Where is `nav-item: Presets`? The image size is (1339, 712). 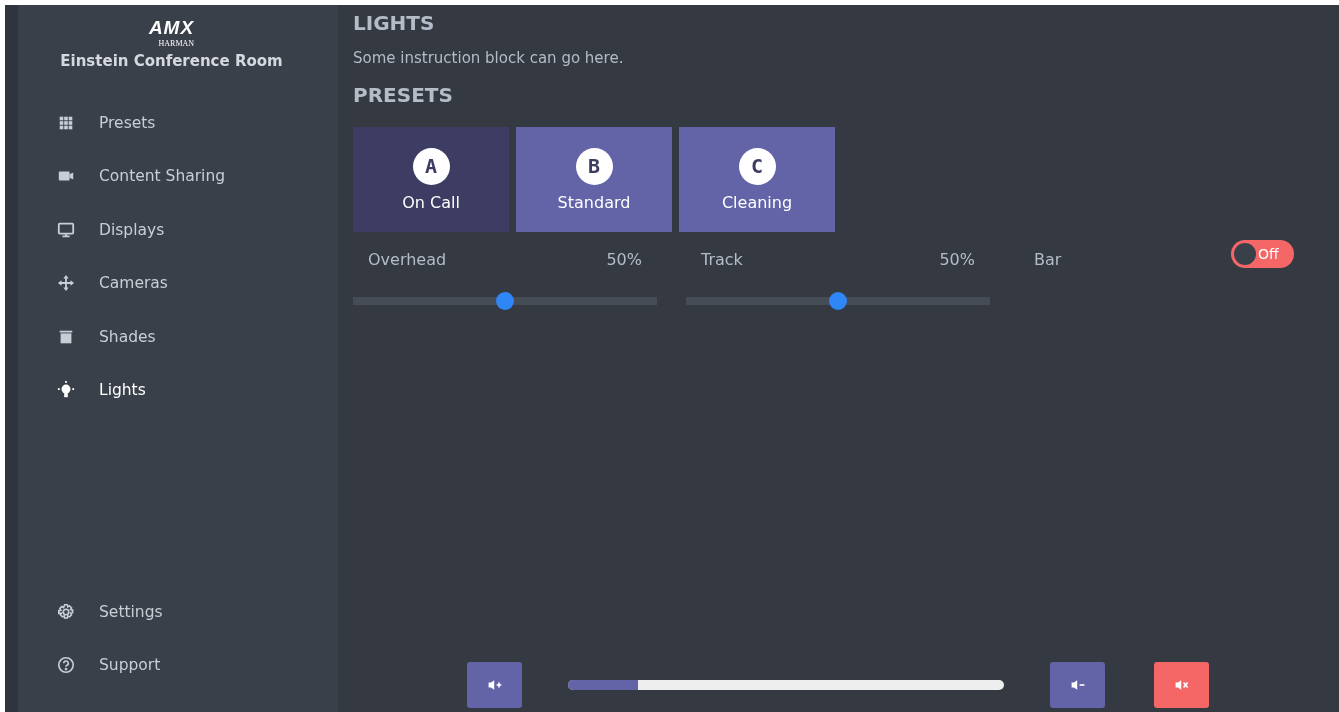
nav-item: Presets is located at coordinates (178, 123).